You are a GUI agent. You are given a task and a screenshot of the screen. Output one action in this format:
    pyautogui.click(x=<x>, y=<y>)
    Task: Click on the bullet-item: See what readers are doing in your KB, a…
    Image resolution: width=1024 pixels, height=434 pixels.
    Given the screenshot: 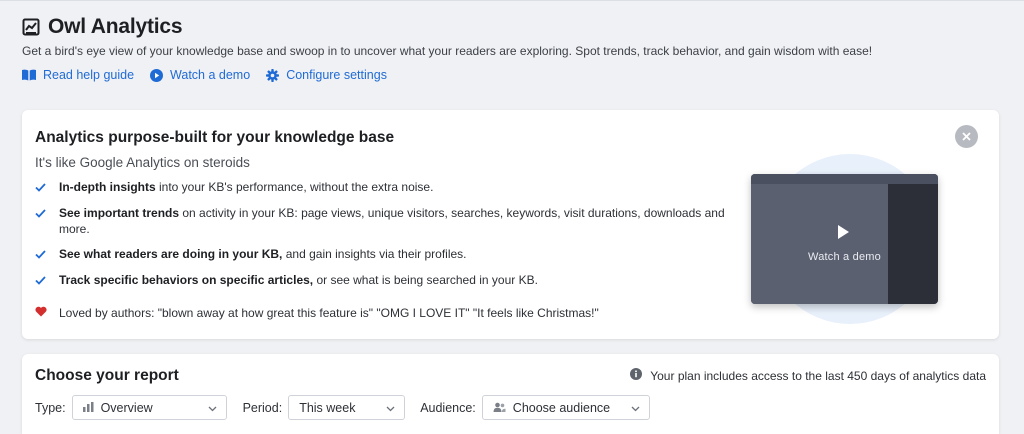 What is the action you would take?
    pyautogui.click(x=382, y=254)
    